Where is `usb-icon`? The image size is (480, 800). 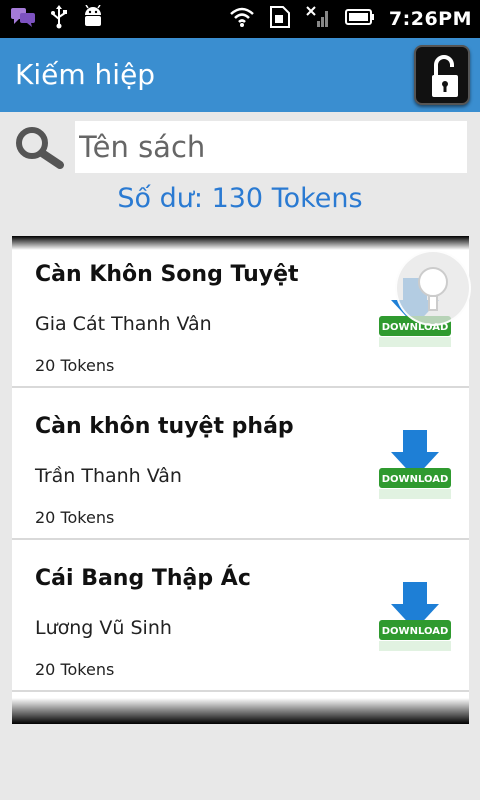 usb-icon is located at coordinates (59, 19).